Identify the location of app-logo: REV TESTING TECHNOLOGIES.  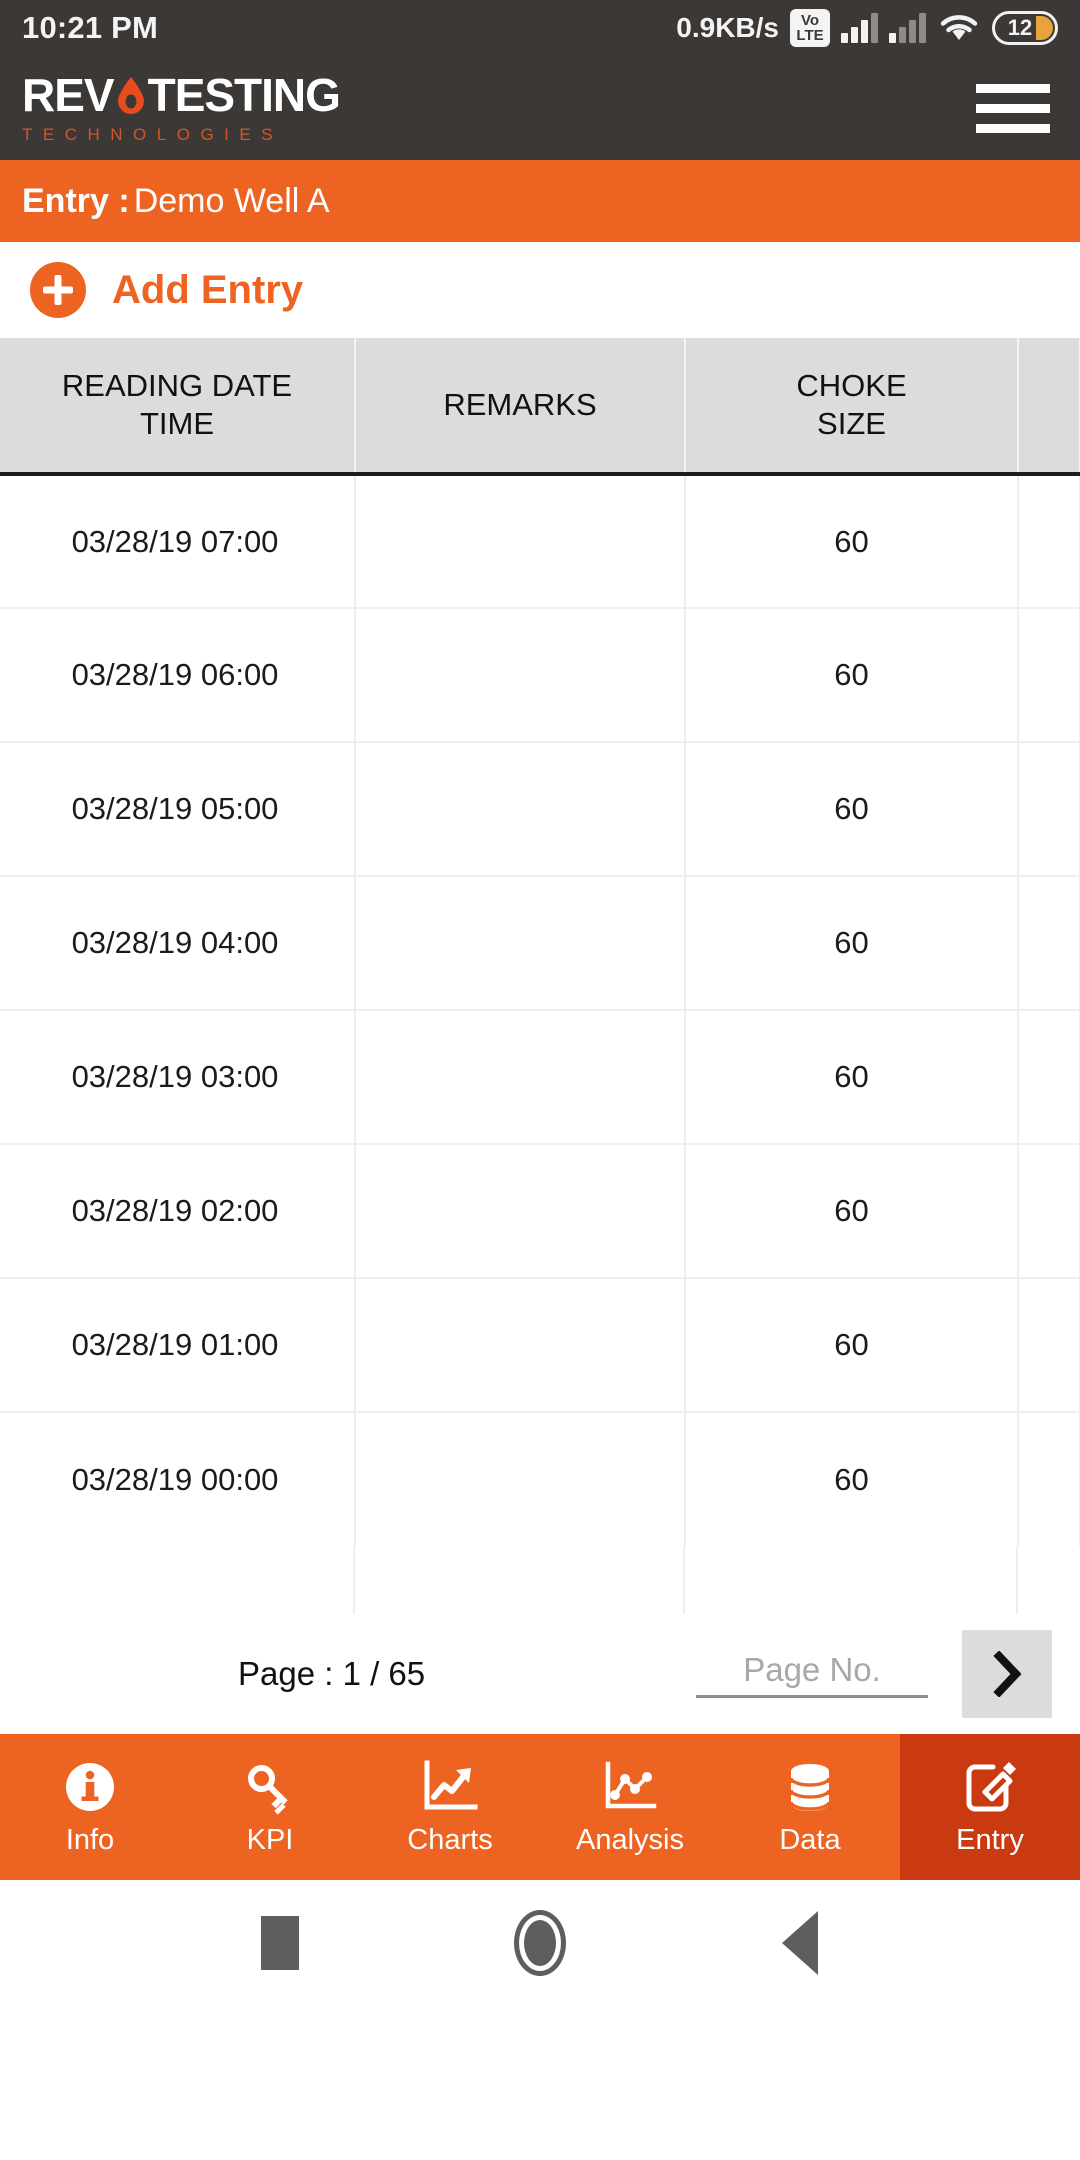
(181, 106).